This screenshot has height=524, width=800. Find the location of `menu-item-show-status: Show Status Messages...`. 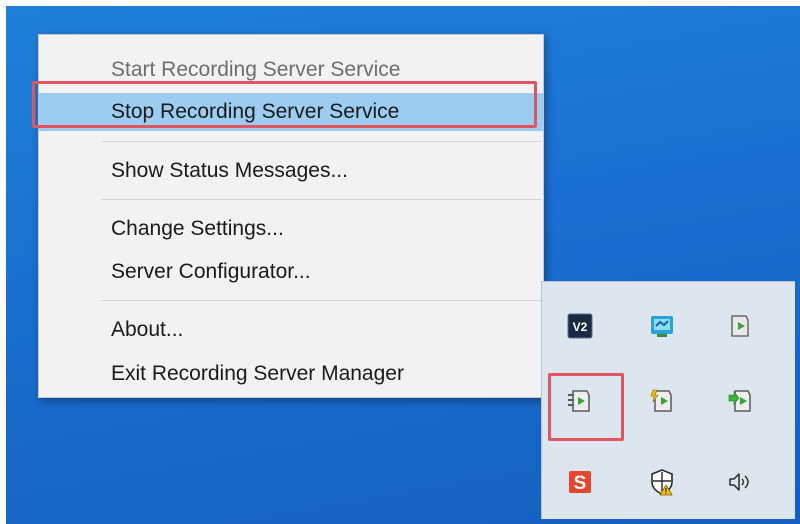

menu-item-show-status: Show Status Messages... is located at coordinates (291, 171).